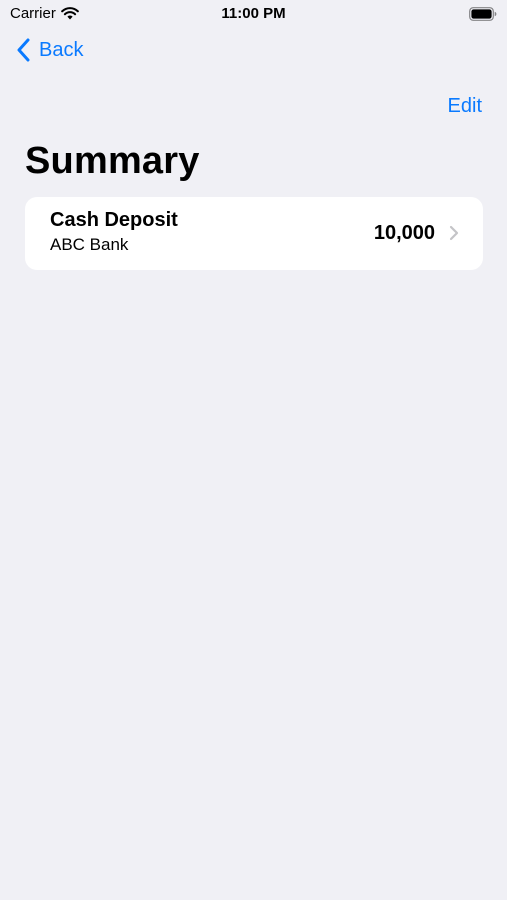  I want to click on page-title: Summary, so click(112, 161).